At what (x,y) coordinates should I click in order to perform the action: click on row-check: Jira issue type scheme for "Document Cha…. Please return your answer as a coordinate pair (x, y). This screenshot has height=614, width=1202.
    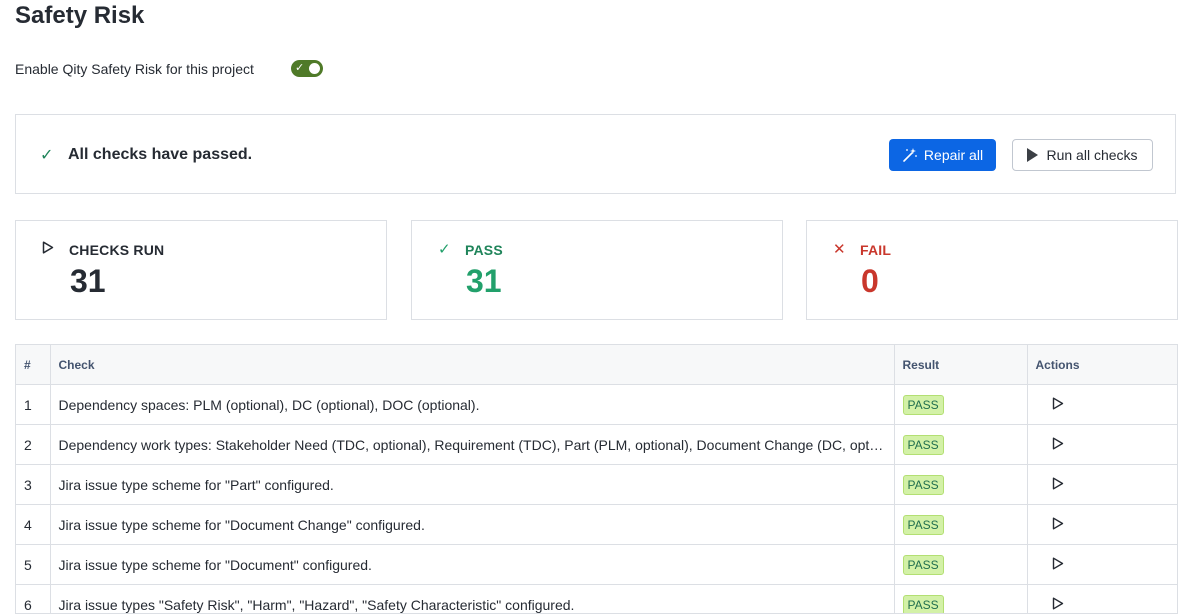
    Looking at the image, I should click on (472, 525).